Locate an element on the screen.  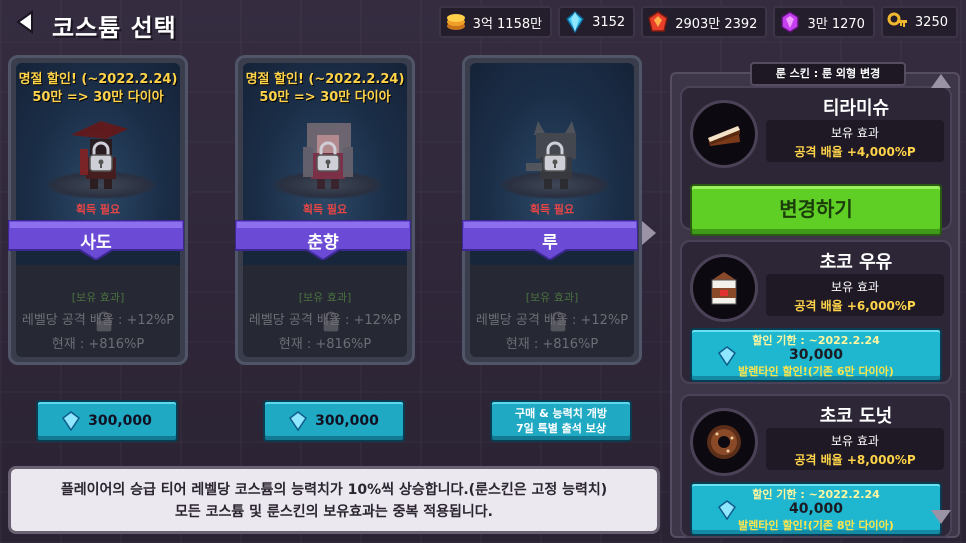
currency-red-gem: 2903만 2392 is located at coordinates (704, 22).